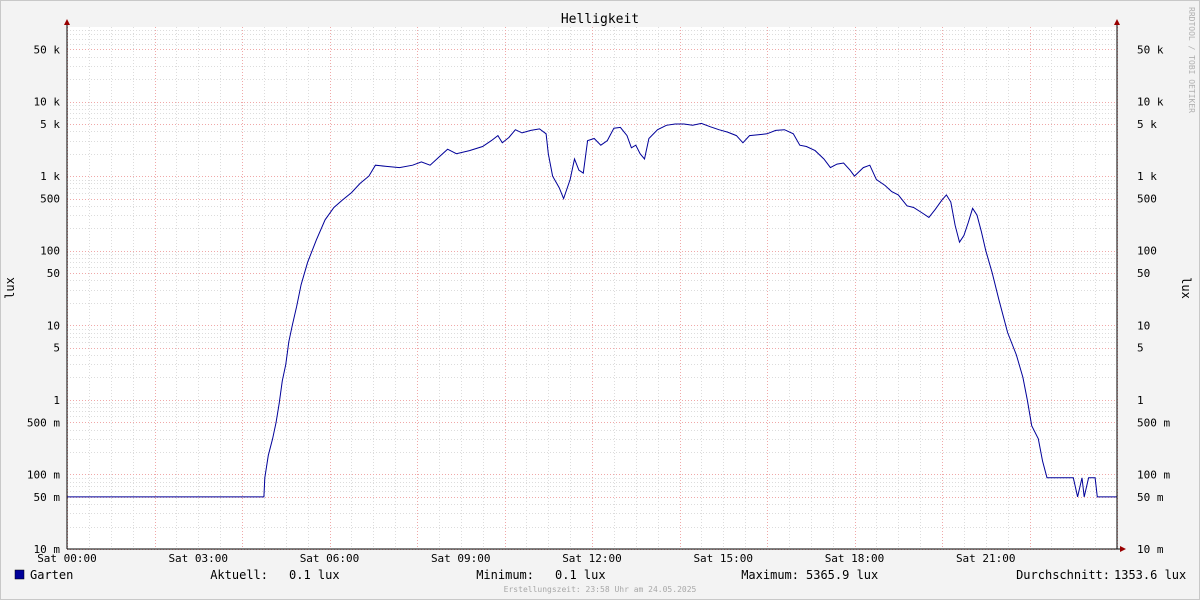  I want to click on y-tick-label-left: 1 k, so click(50, 176).